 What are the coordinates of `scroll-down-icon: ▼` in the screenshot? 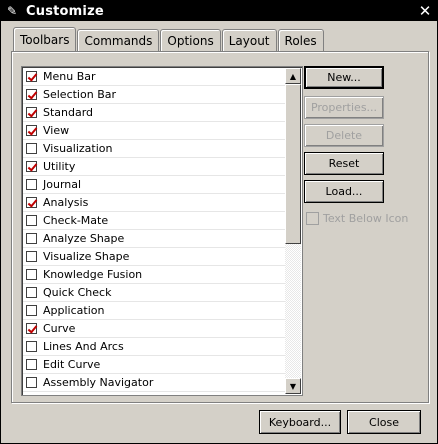 It's located at (293, 386).